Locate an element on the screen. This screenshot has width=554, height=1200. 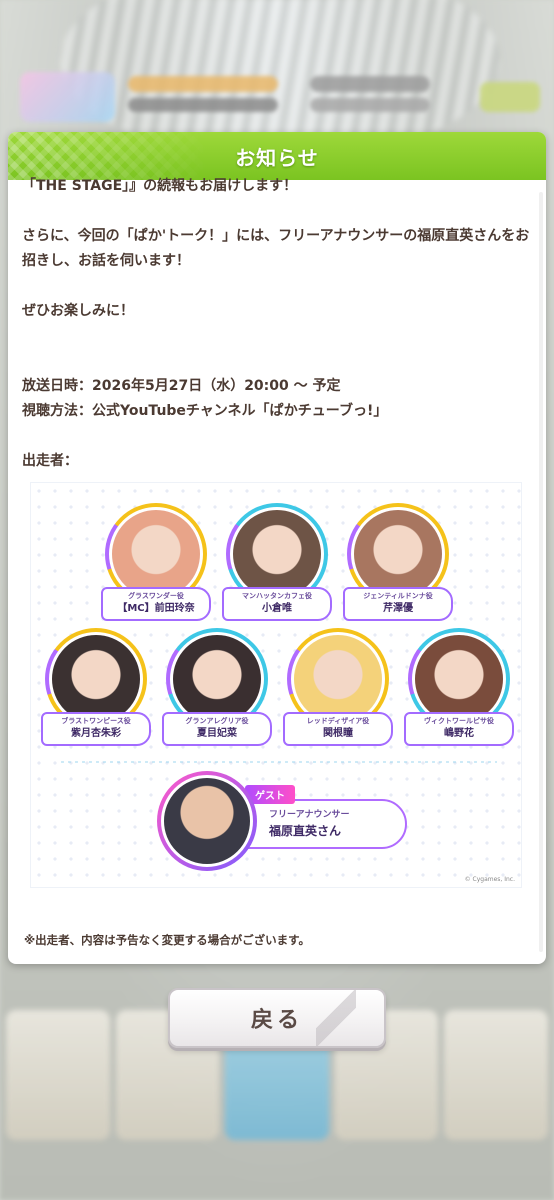
dialog-header: お知らせ is located at coordinates (277, 156).